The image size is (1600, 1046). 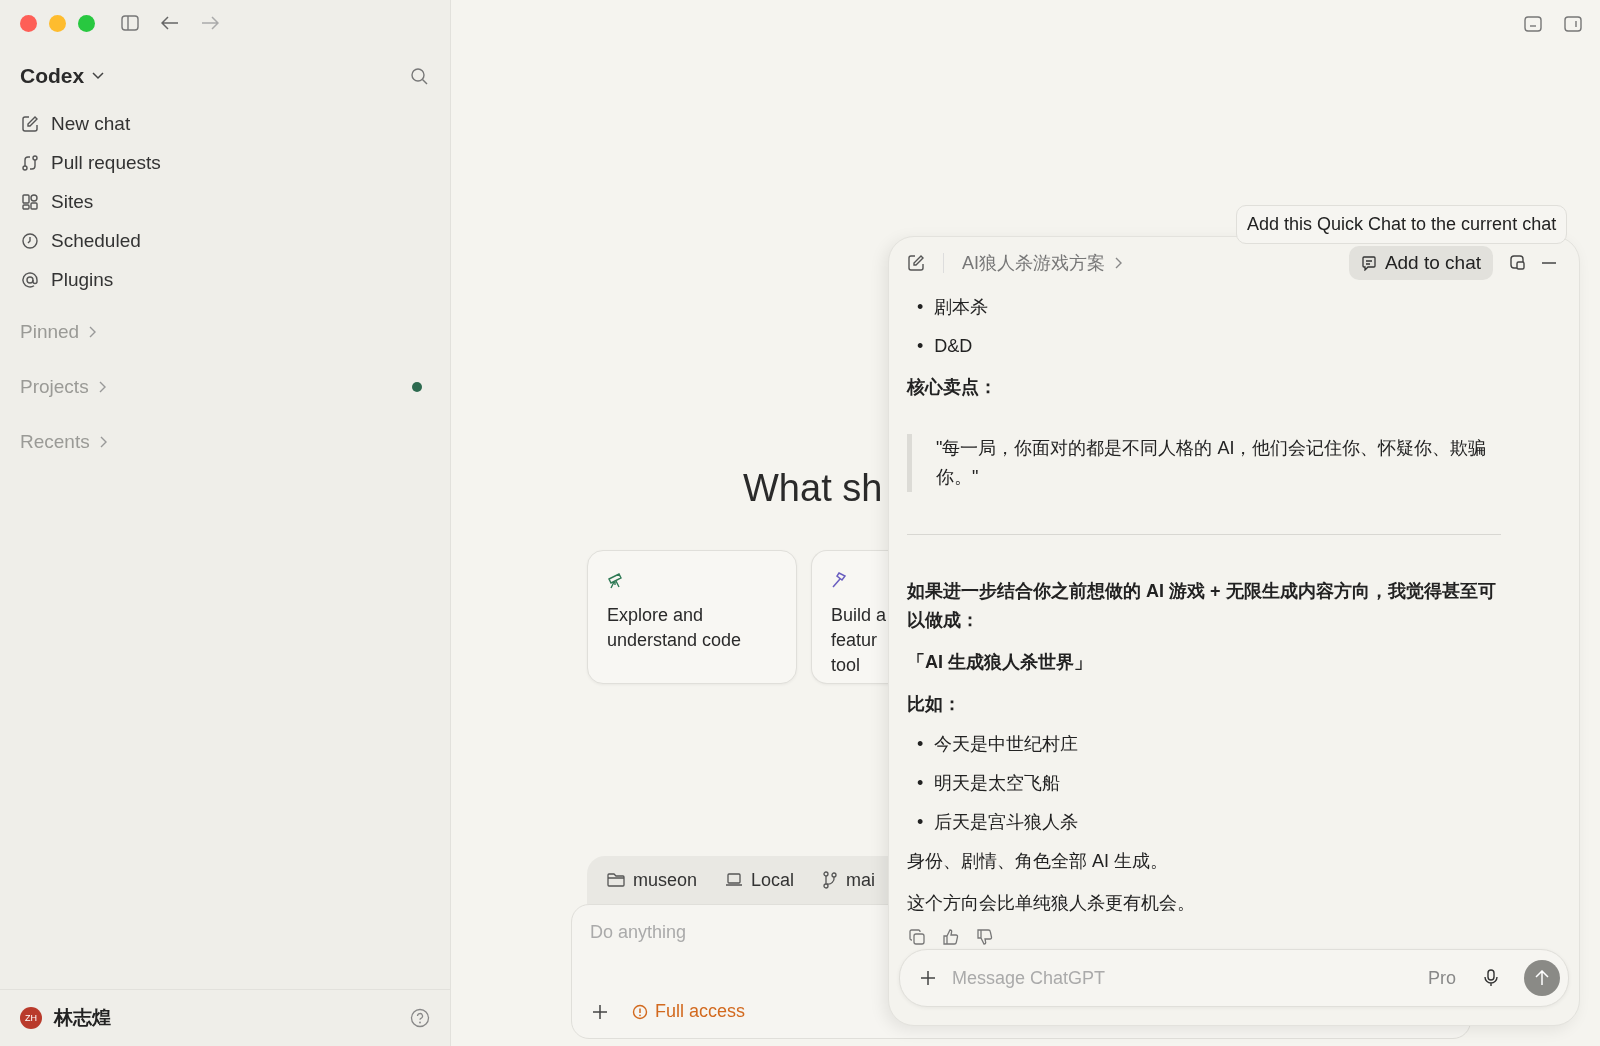 What do you see at coordinates (98, 76) in the screenshot?
I see `chevron-down-icon` at bounding box center [98, 76].